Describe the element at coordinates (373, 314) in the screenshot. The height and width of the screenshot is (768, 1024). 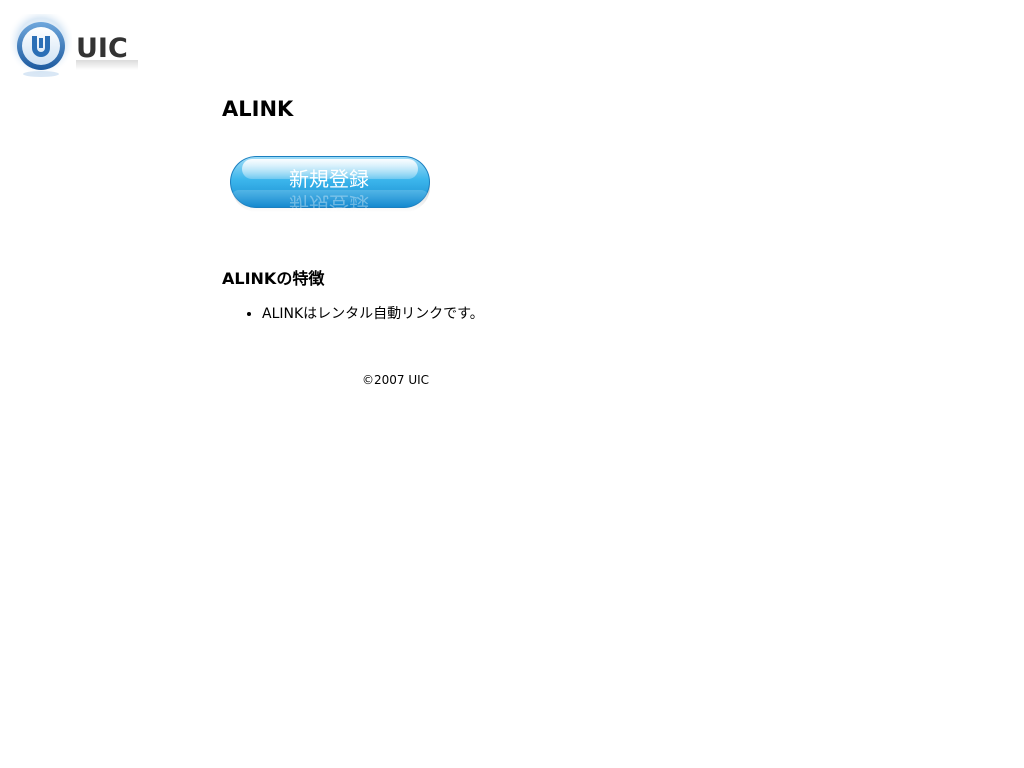
I see `list-item: ALINKはレンタル自動リンクです。` at that location.